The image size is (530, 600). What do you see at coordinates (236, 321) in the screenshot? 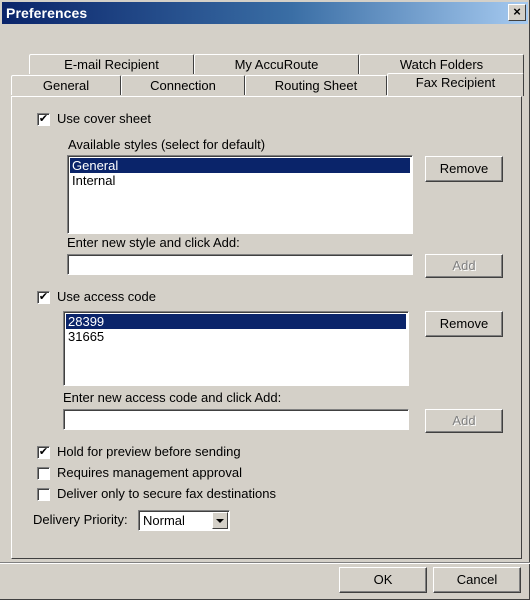
I see `list-item: 28399` at bounding box center [236, 321].